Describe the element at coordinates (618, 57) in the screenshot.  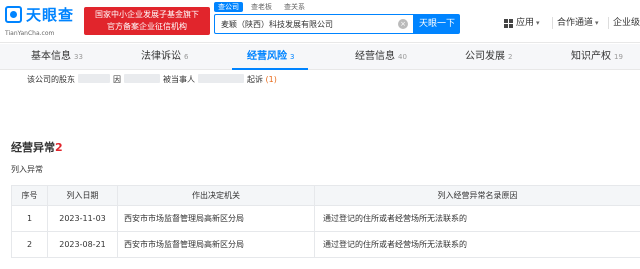
I see `tab-count: 19` at that location.